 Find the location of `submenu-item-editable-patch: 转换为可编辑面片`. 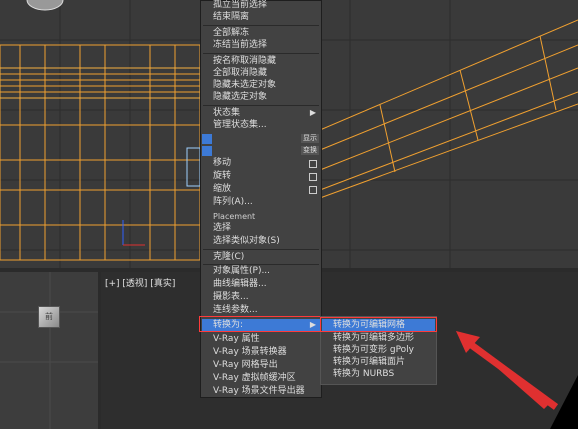

submenu-item-editable-patch: 转换为可编辑面片 is located at coordinates (369, 362).